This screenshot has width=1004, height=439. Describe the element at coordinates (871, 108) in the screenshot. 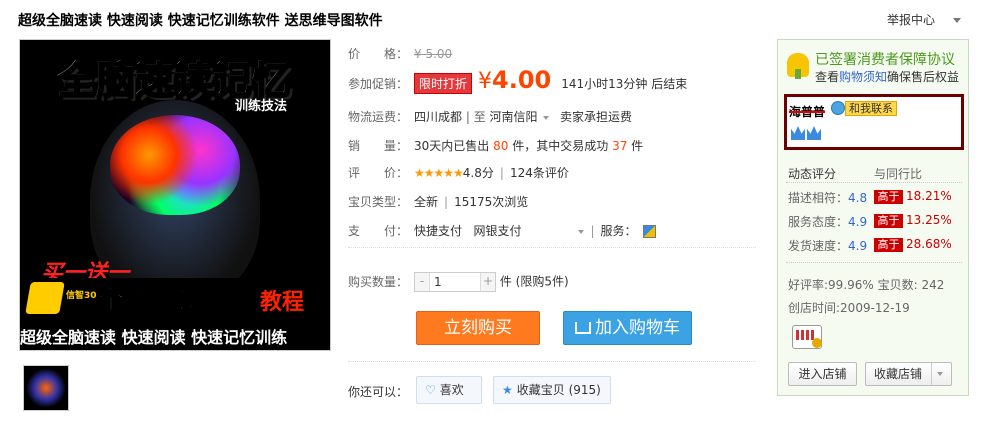

I see `contact-seller-button: 和我联系` at that location.